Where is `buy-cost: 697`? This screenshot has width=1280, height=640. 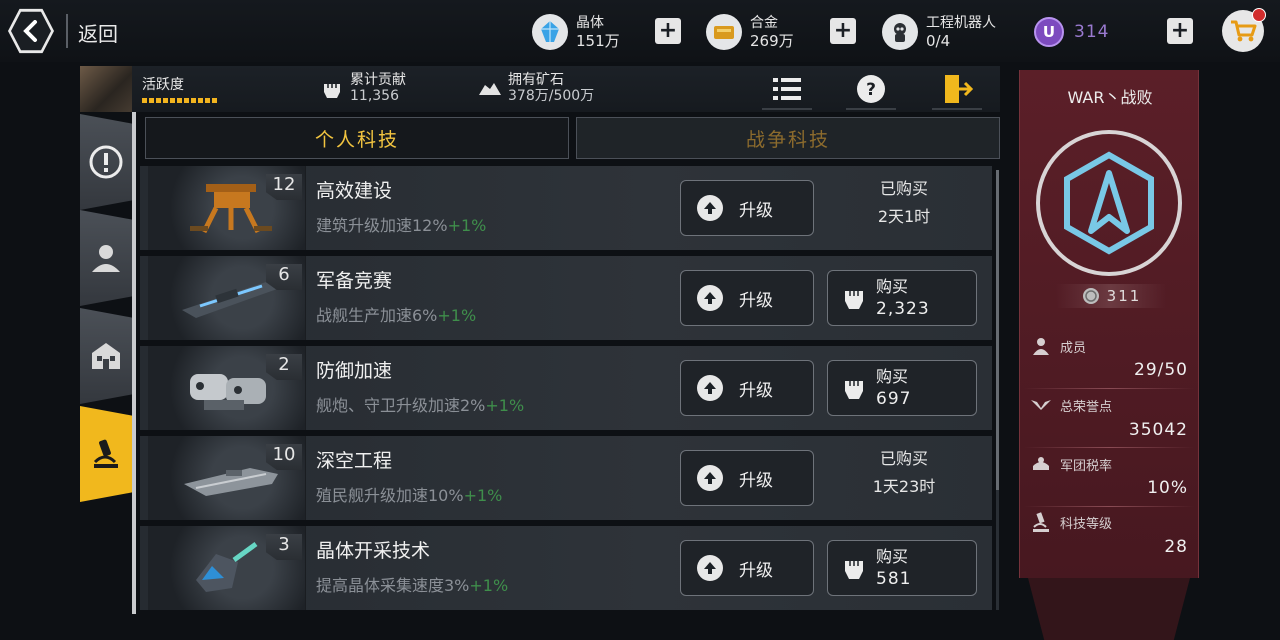
buy-cost: 697 is located at coordinates (894, 399).